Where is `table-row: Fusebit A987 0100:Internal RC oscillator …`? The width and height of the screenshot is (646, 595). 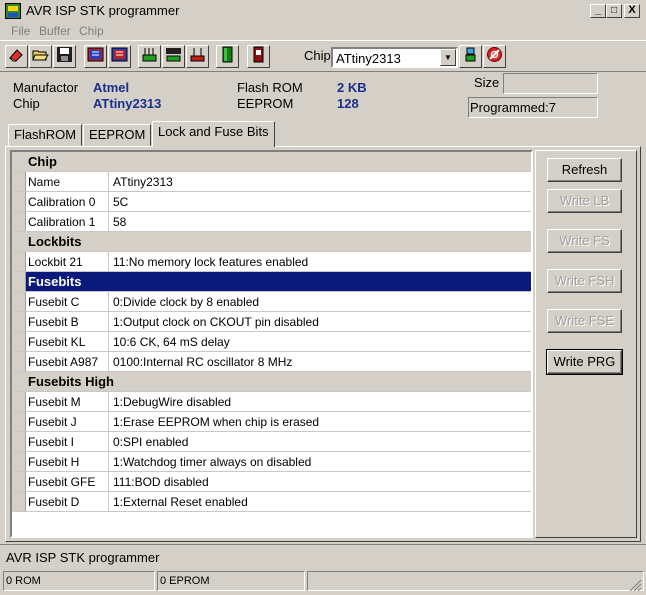 table-row: Fusebit A987 0100:Internal RC oscillator … is located at coordinates (271, 362).